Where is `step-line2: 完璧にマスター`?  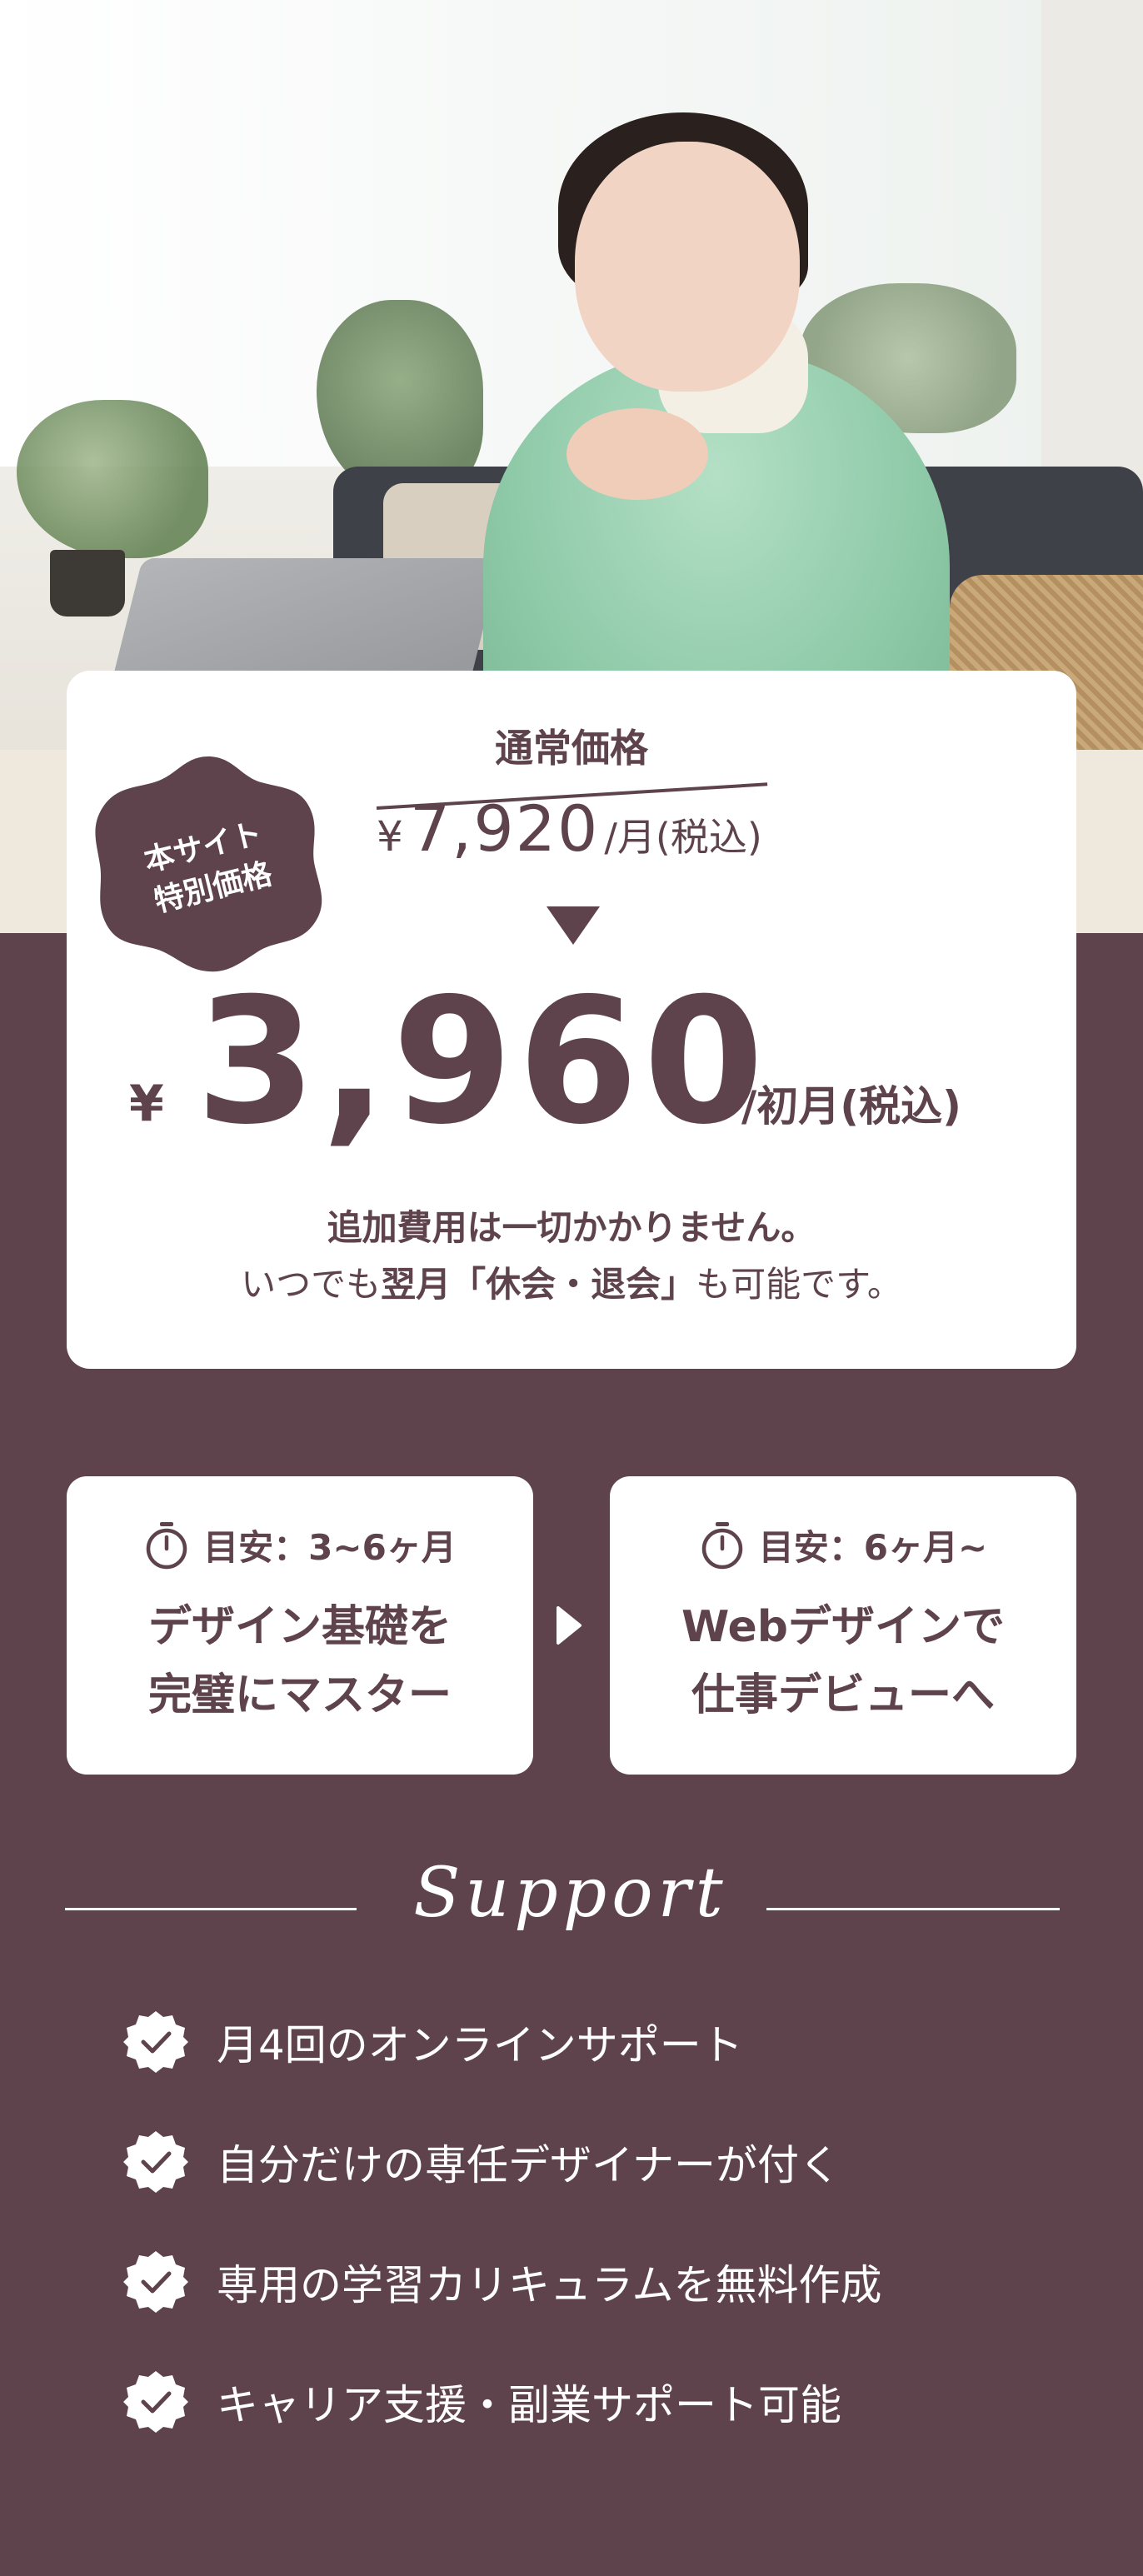
step-line2: 完璧にマスター is located at coordinates (299, 1695).